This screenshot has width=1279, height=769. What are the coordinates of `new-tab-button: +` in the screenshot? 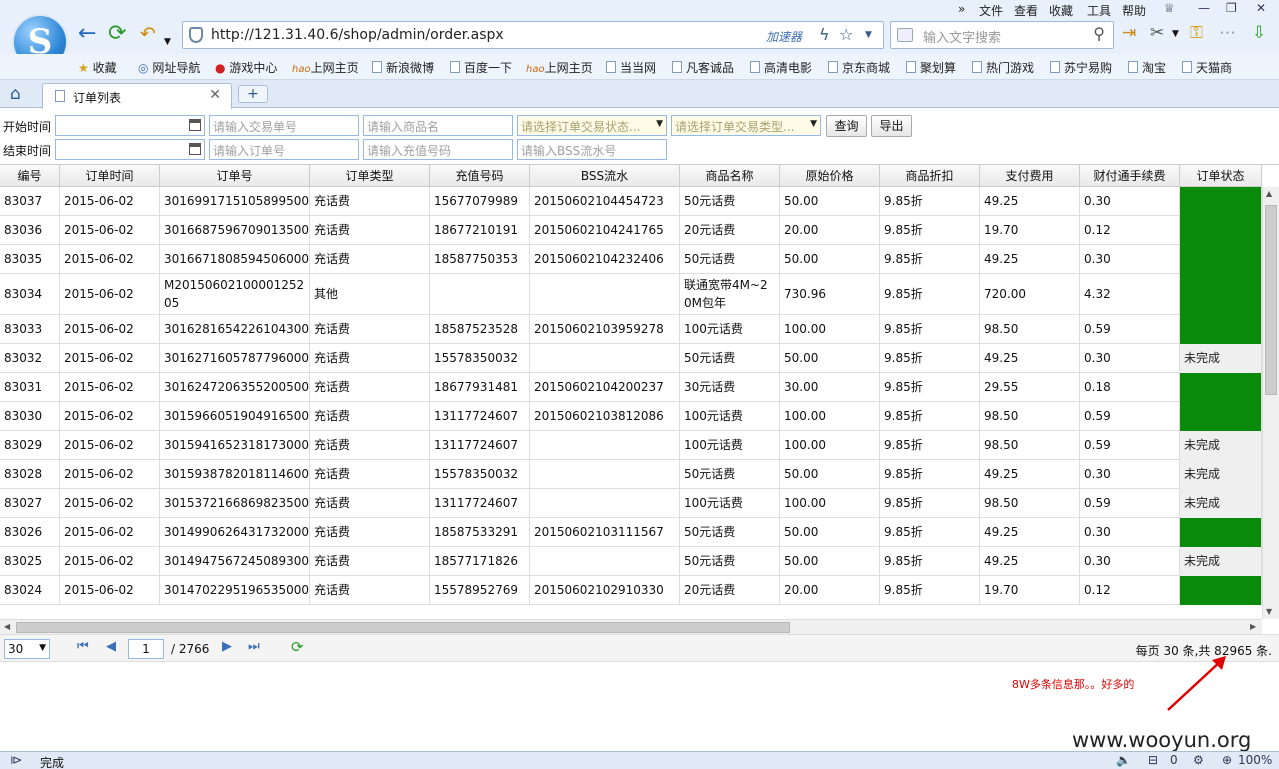 It's located at (253, 94).